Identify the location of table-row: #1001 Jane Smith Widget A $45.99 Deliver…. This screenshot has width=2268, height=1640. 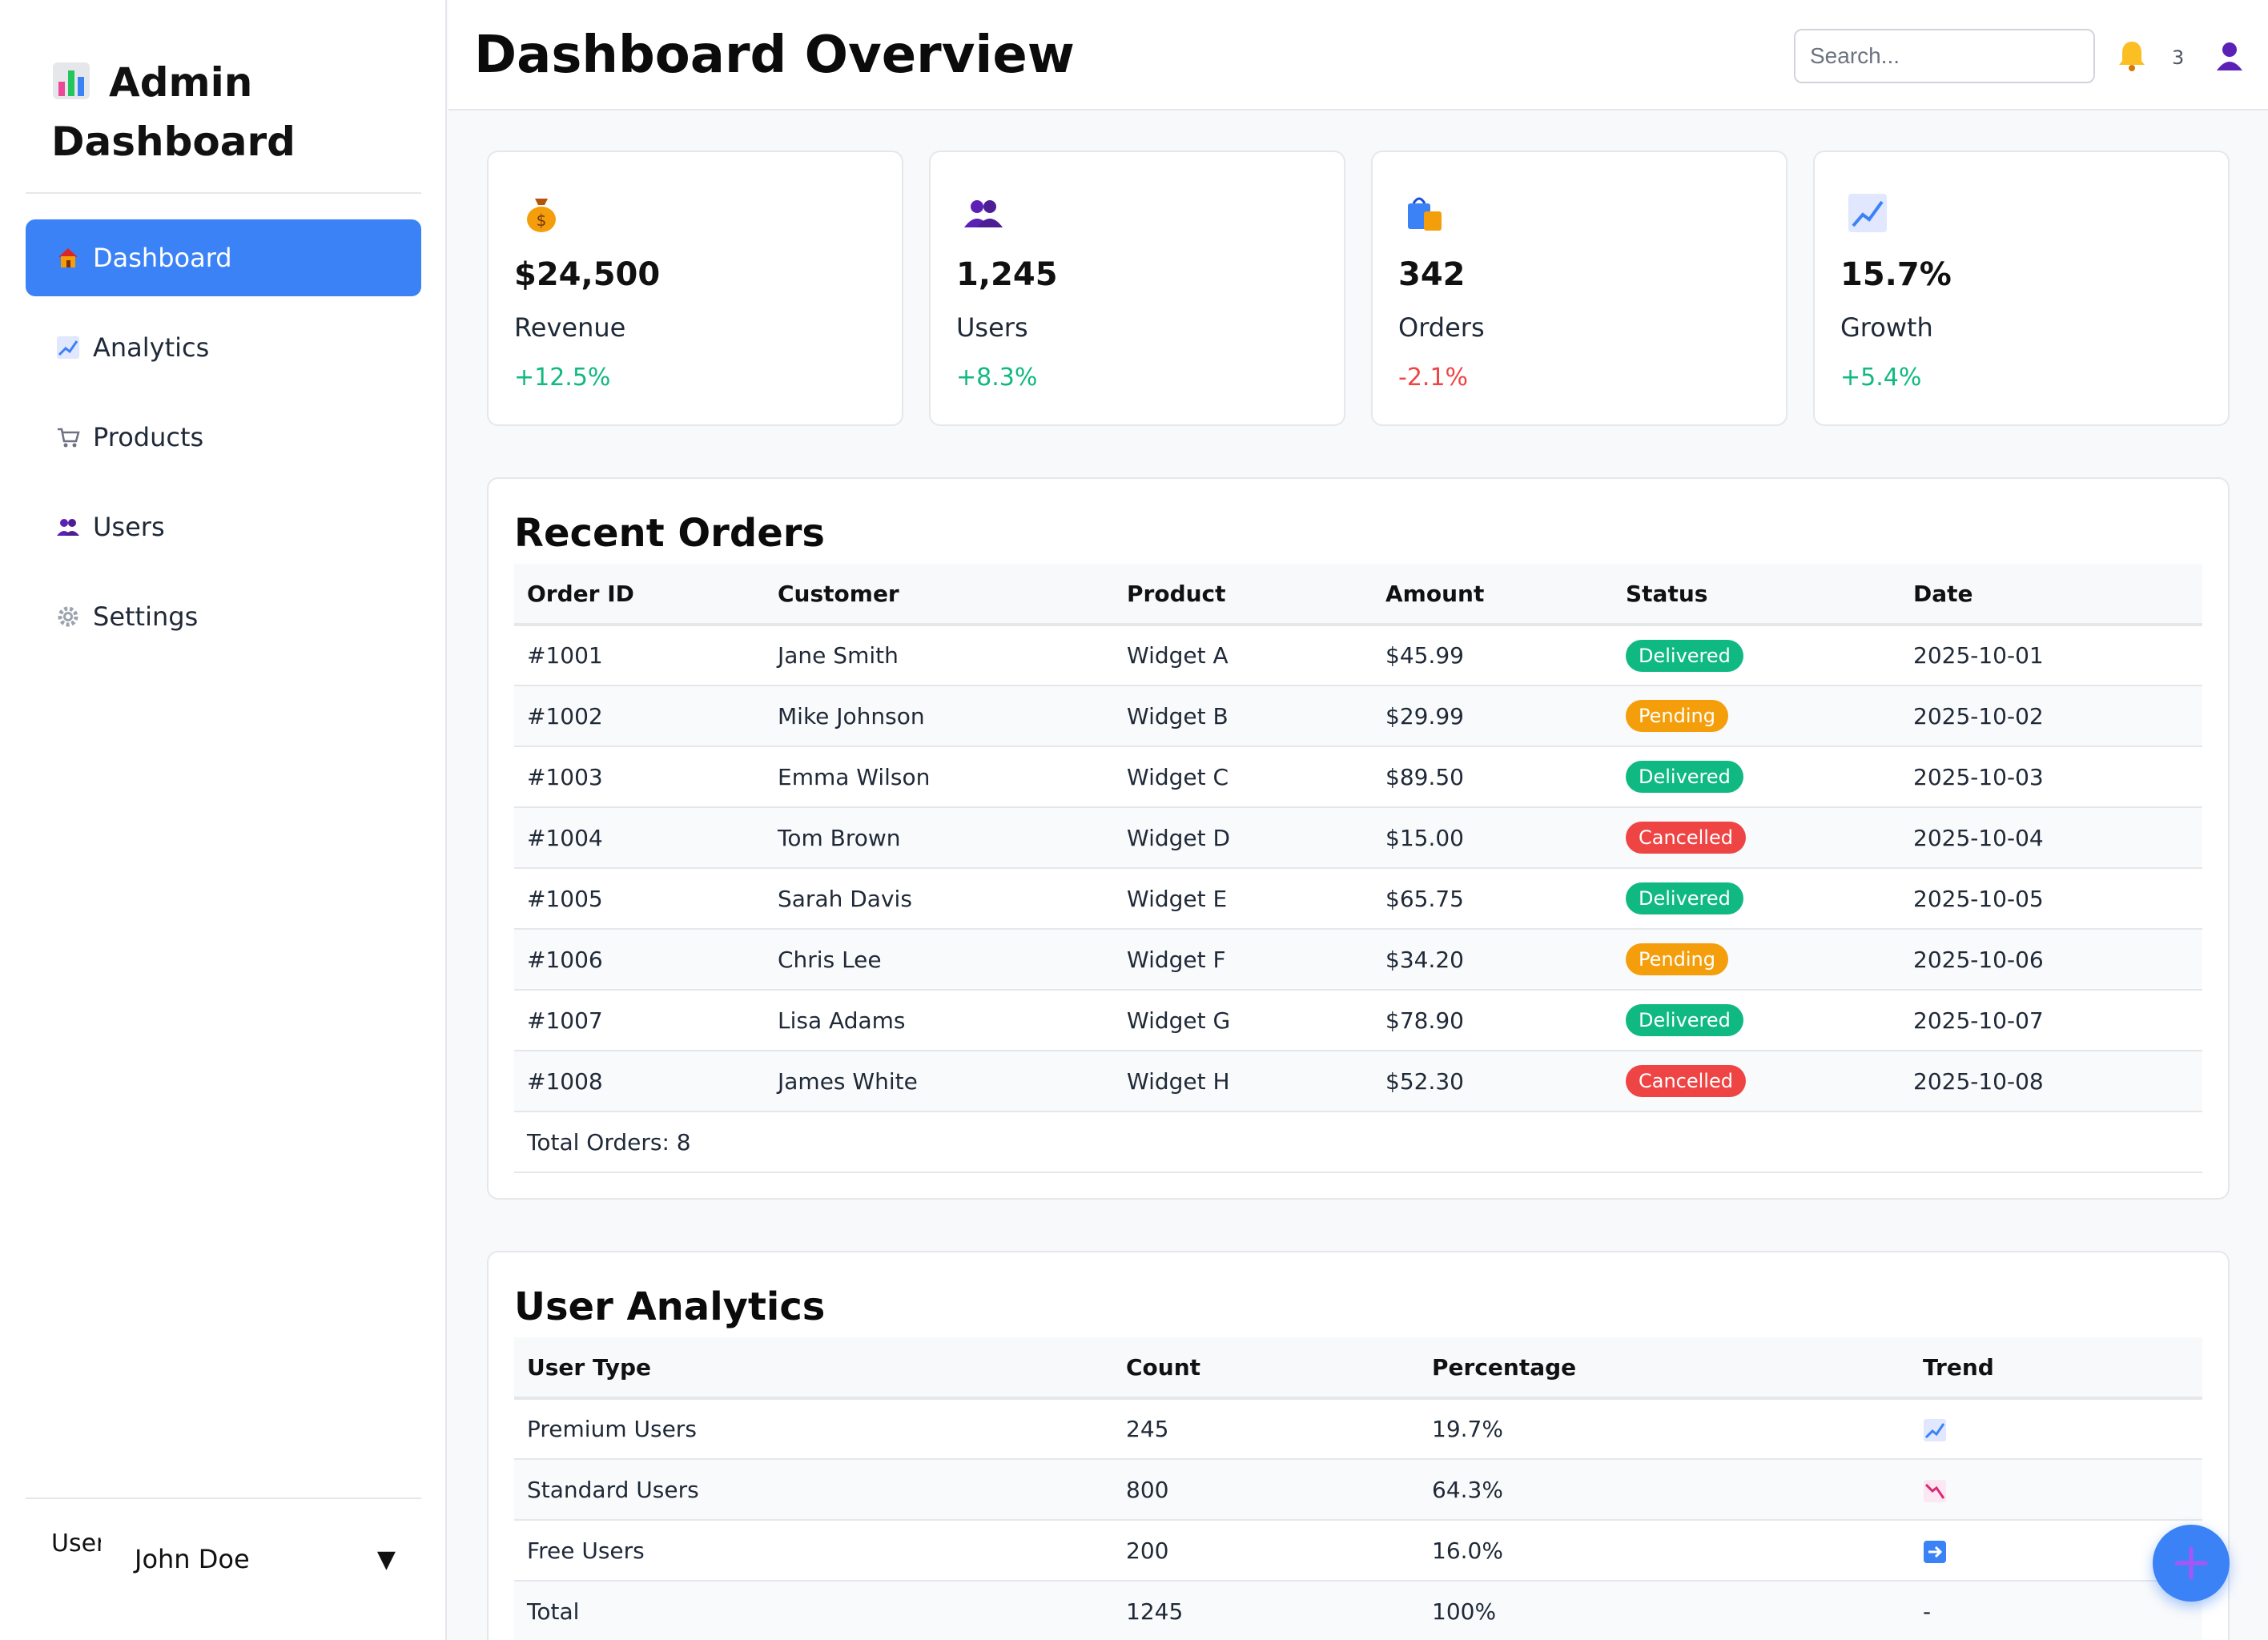
(1358, 655).